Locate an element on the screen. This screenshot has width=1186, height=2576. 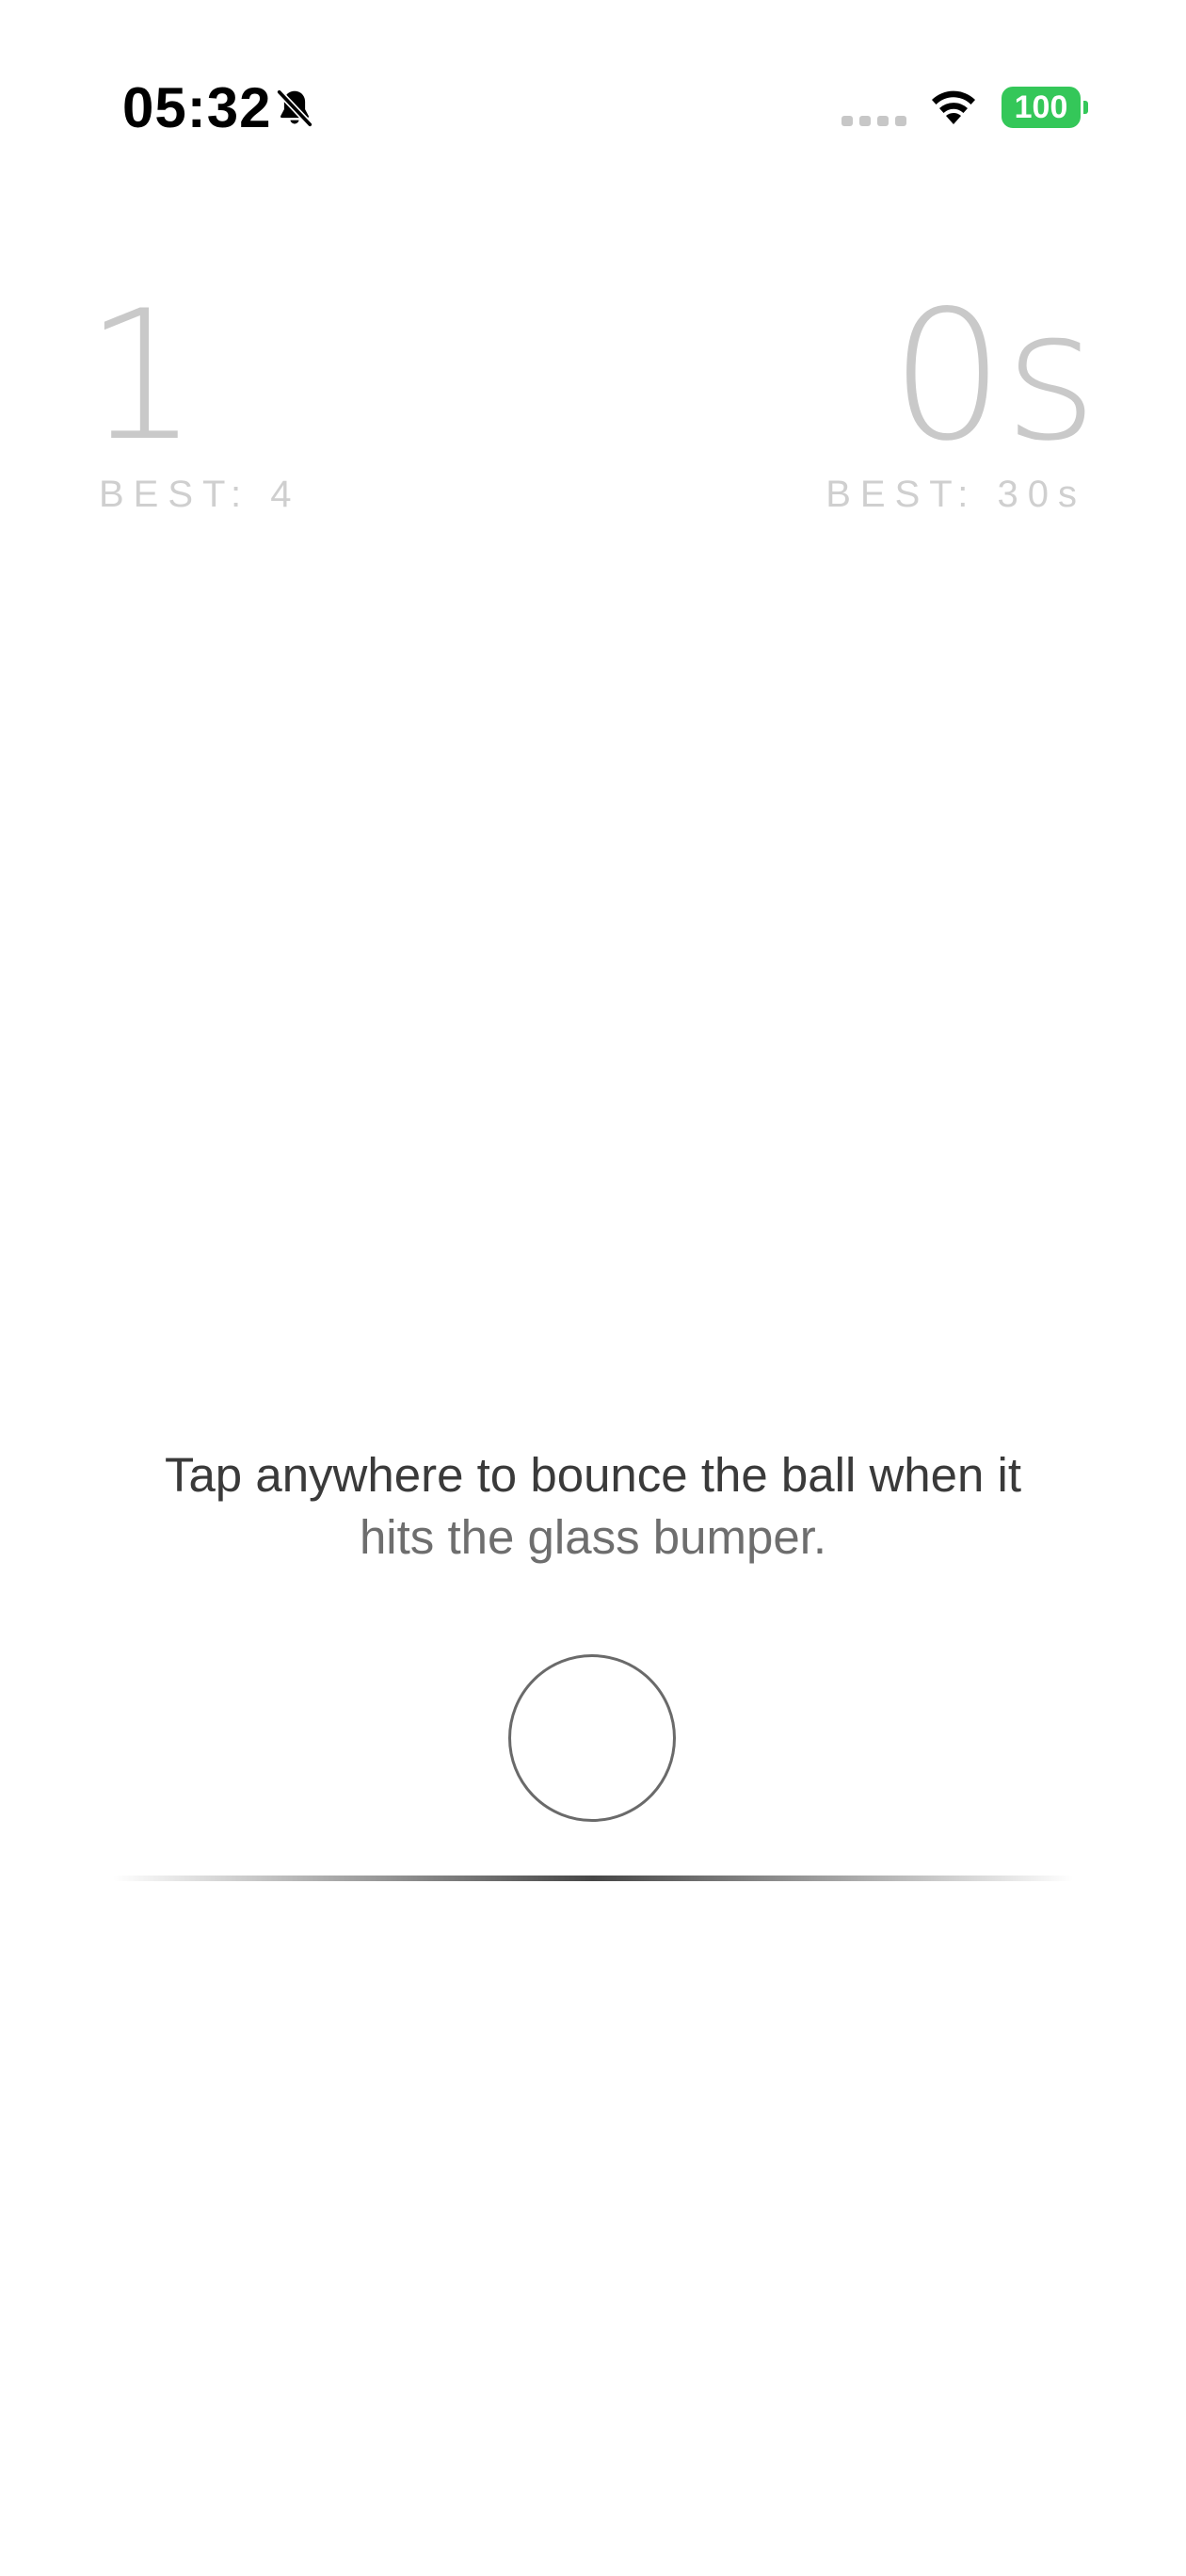
ball is located at coordinates (592, 1738).